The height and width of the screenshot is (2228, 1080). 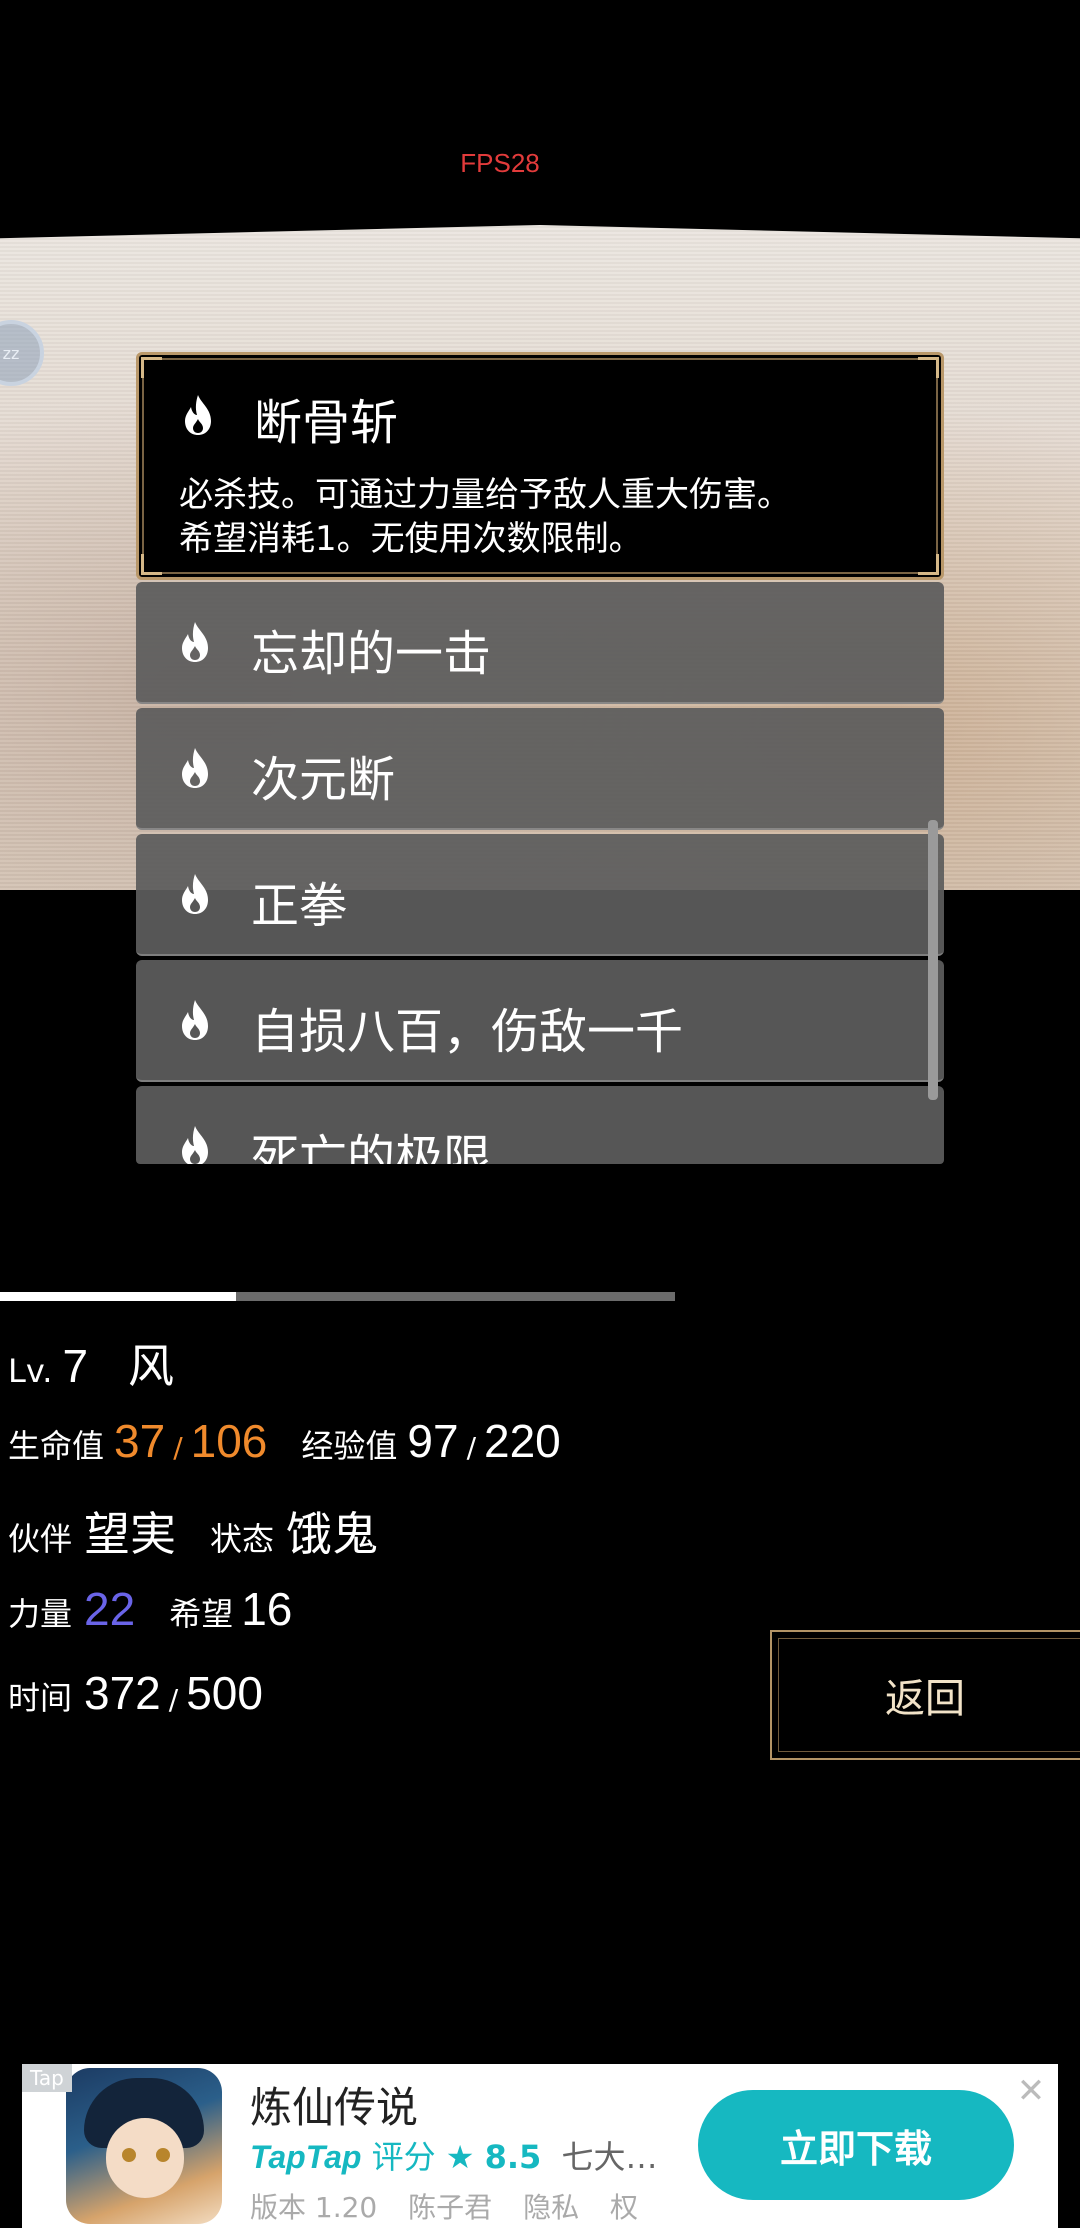 I want to click on ad-privacy-link: 隐私, so click(x=551, y=2207).